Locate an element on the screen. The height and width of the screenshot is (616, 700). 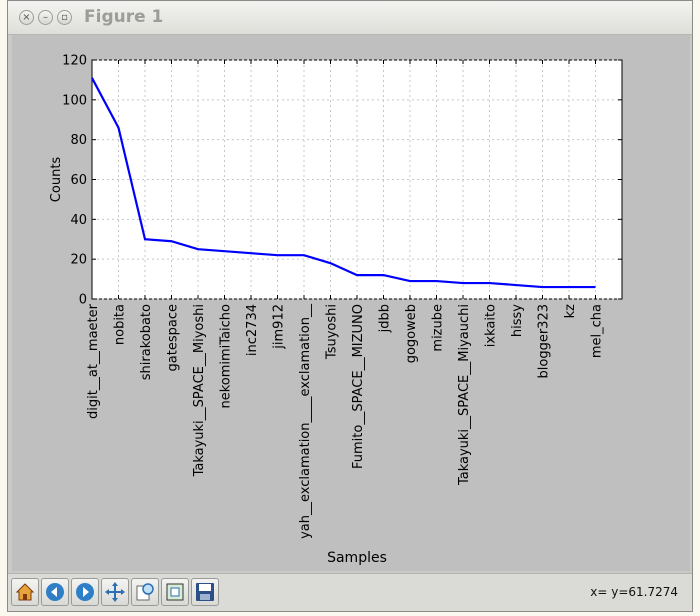
x-tick-label: mel_cha is located at coordinates (597, 331).